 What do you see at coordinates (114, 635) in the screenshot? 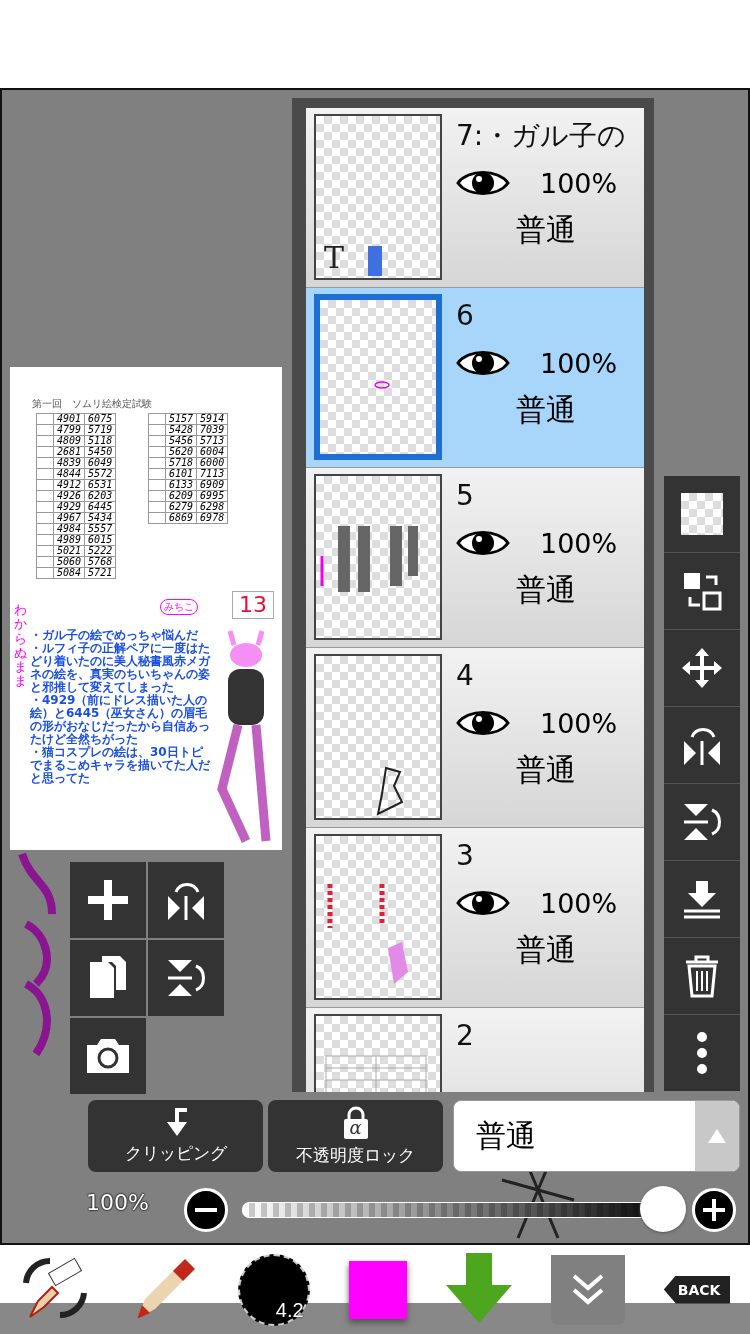
I see `note-text: ・ガル子の絵でめっちゃ悩んだ` at bounding box center [114, 635].